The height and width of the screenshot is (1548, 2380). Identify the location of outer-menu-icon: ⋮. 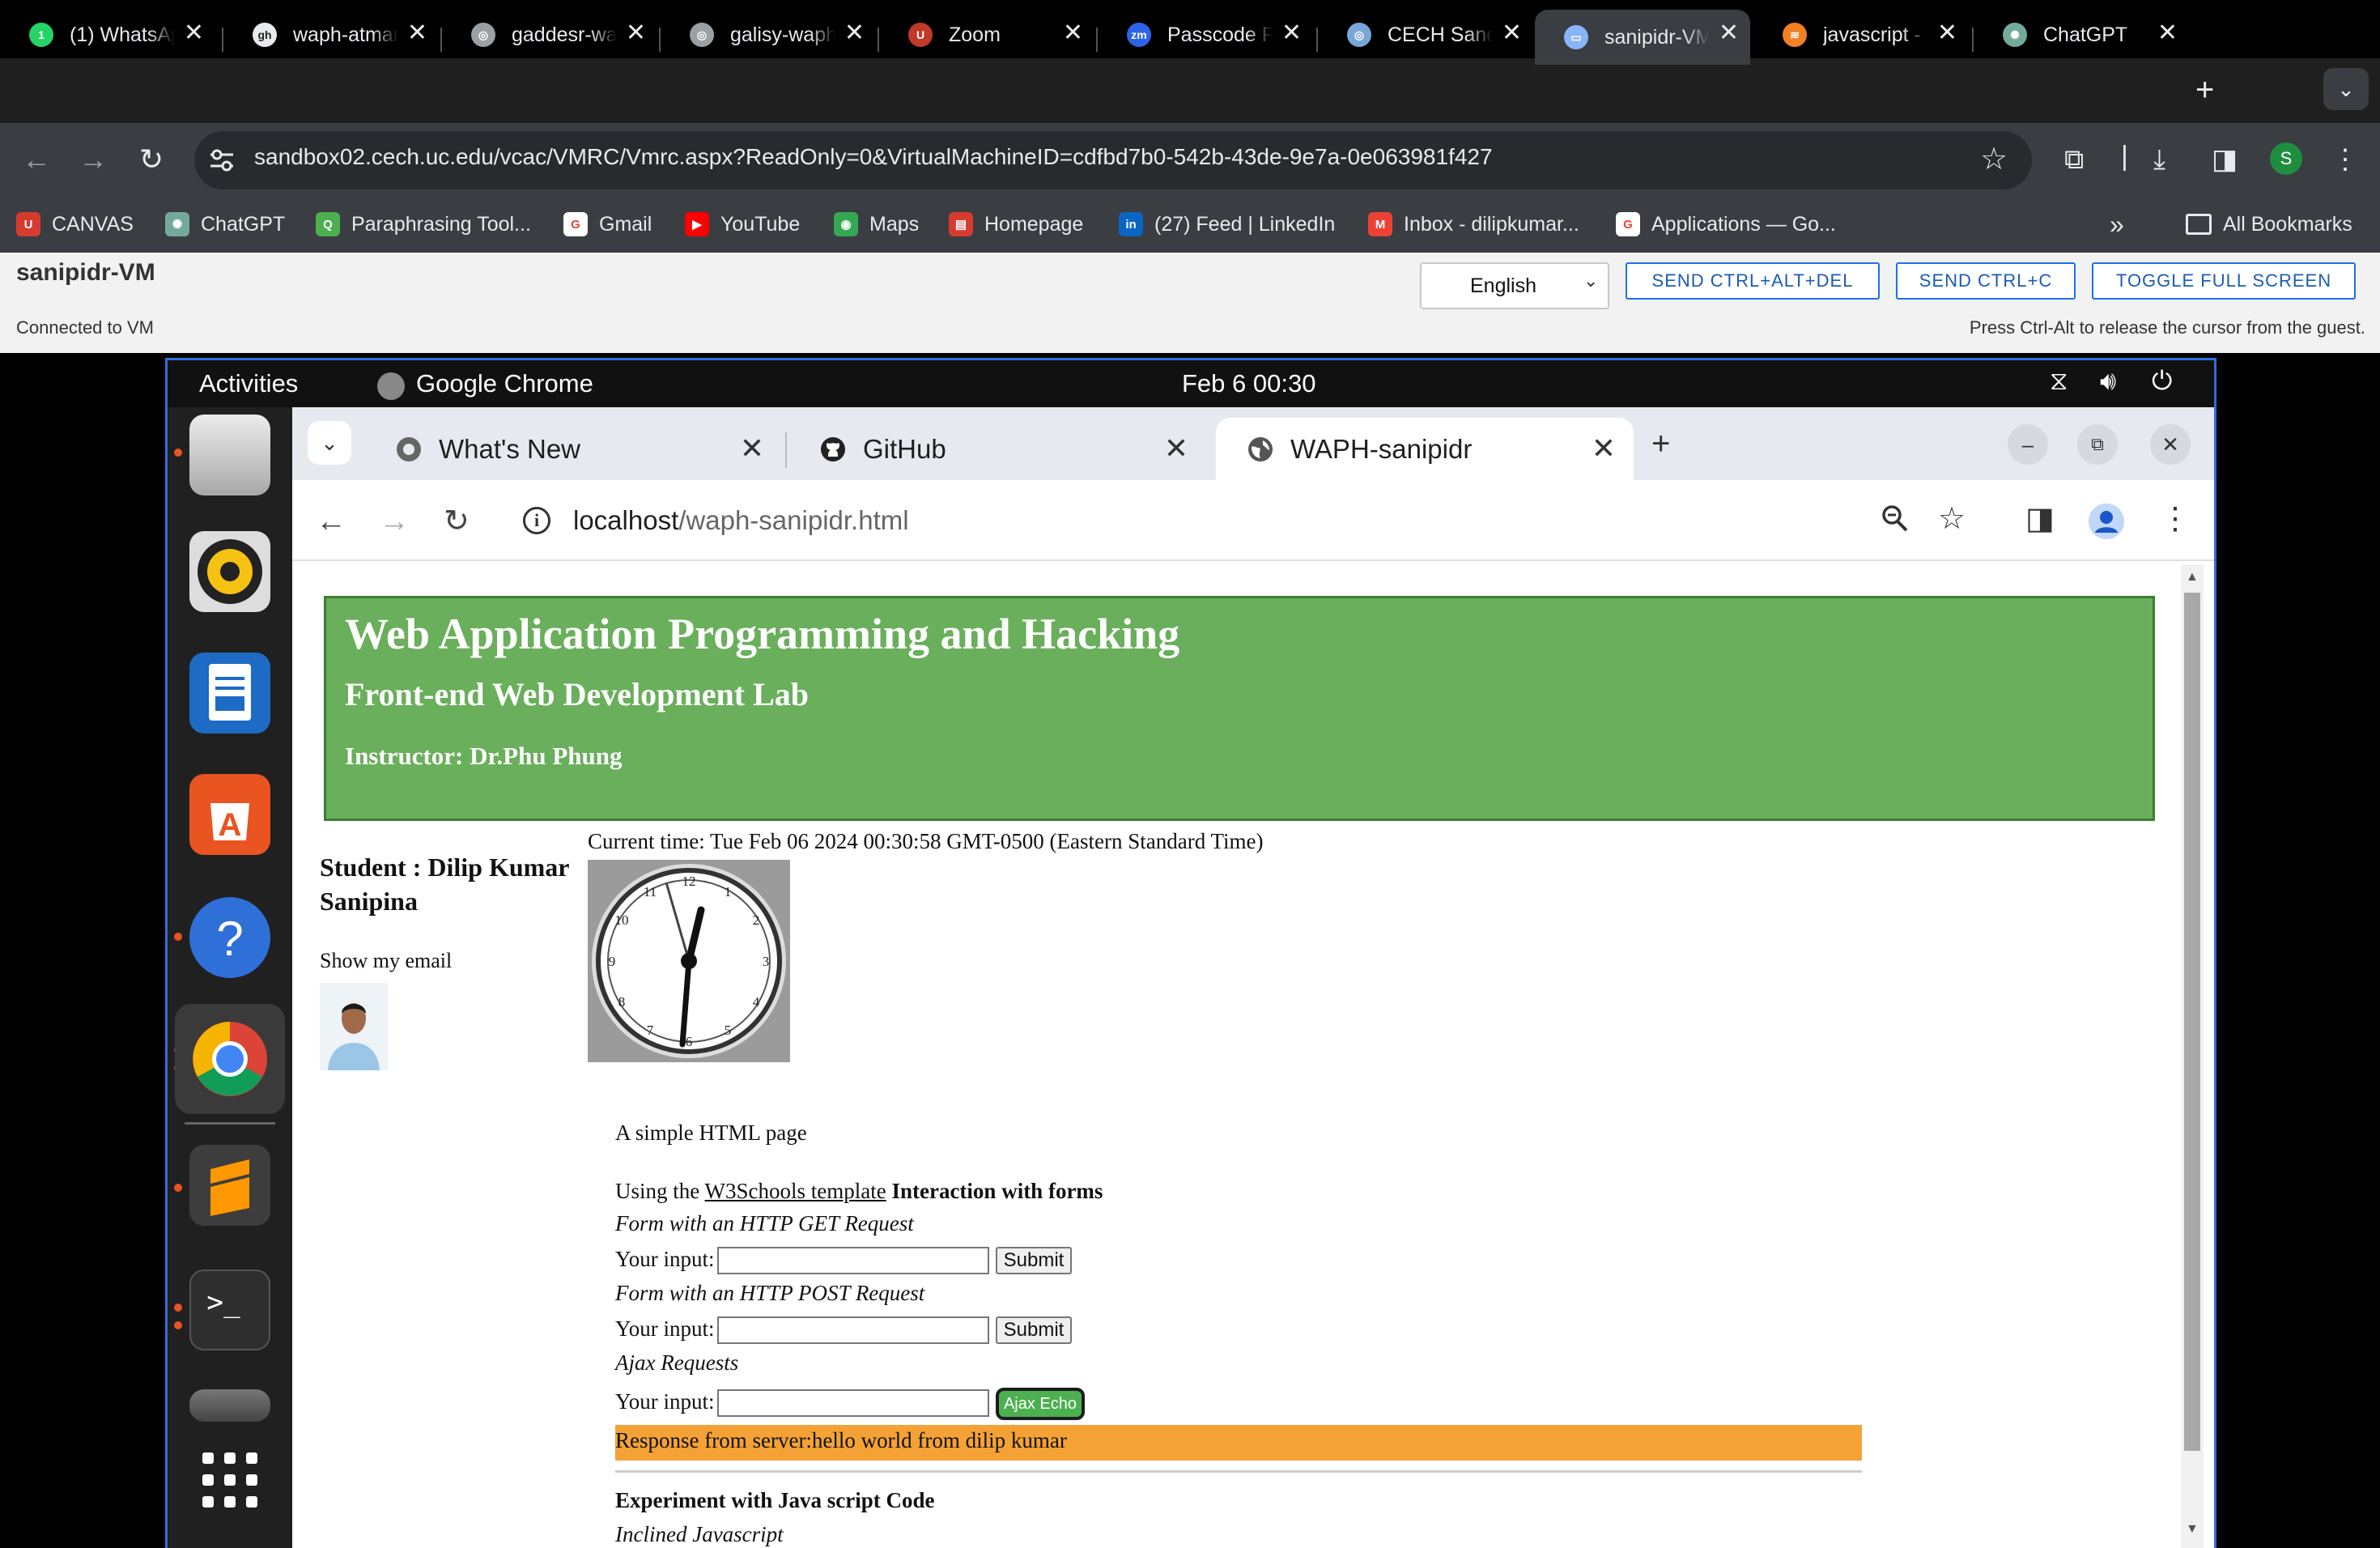
(2345, 159).